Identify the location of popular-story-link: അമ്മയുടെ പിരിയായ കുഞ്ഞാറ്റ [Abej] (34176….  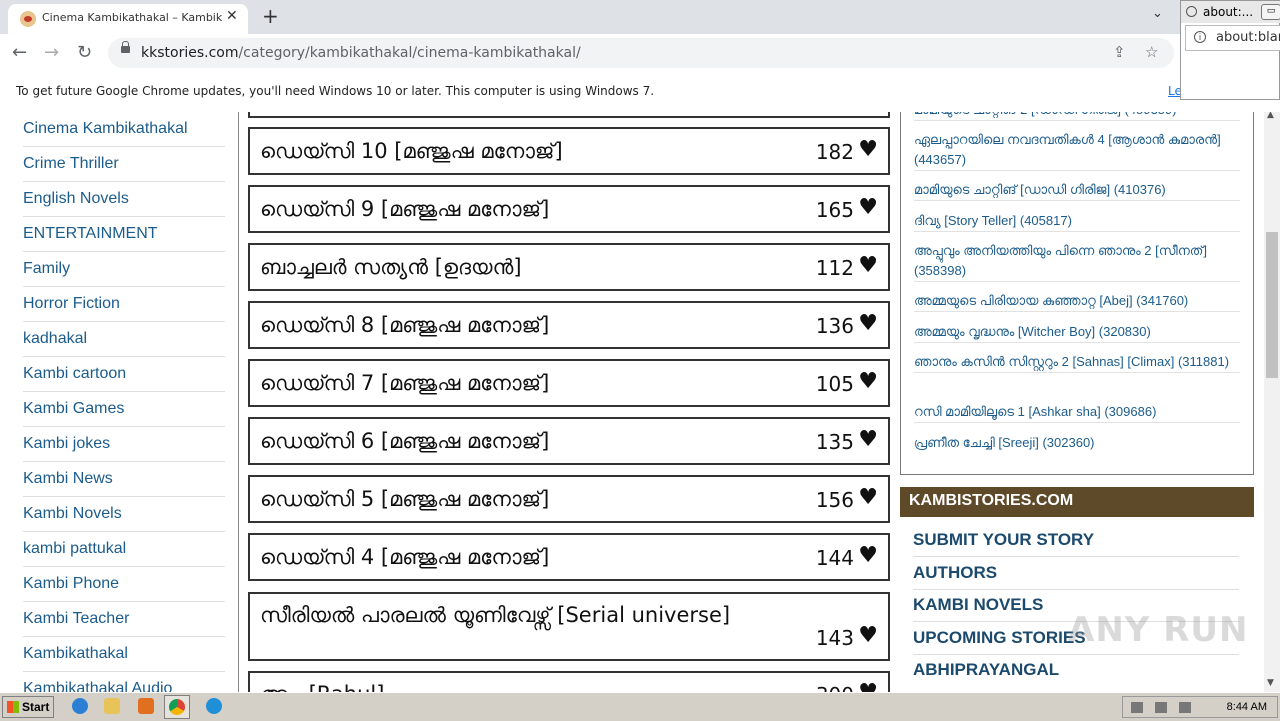
(1077, 301).